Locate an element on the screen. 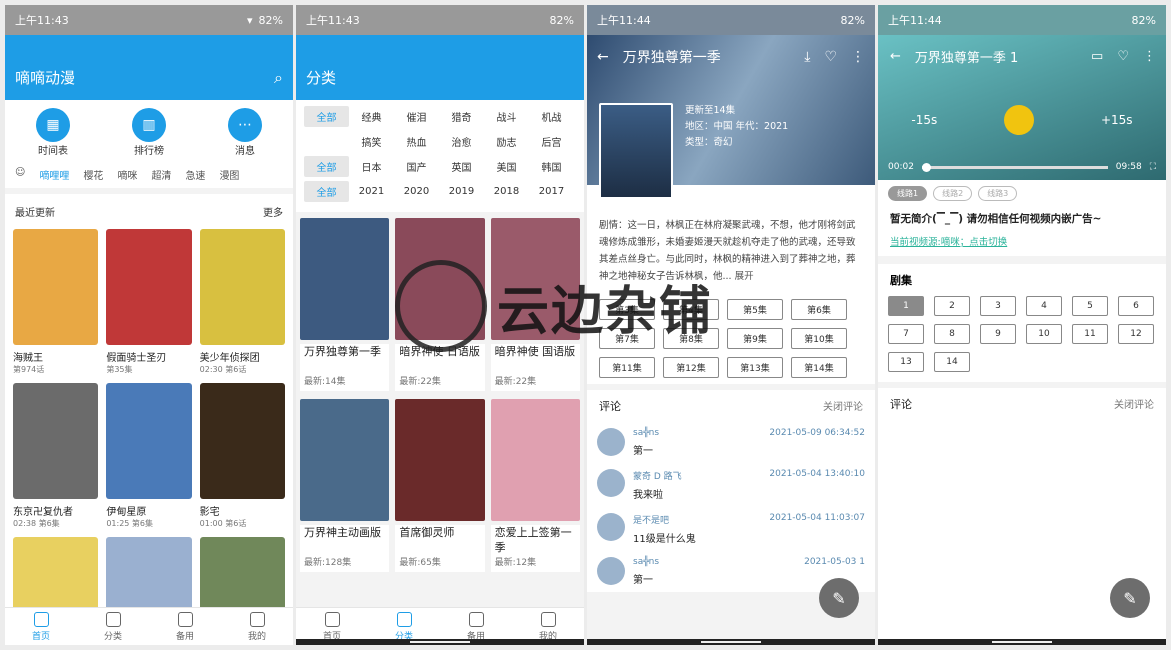 Image resolution: width=1171 pixels, height=650 pixels. anime-card: 伊甸星原 01:25 第6集 is located at coordinates (149, 456).